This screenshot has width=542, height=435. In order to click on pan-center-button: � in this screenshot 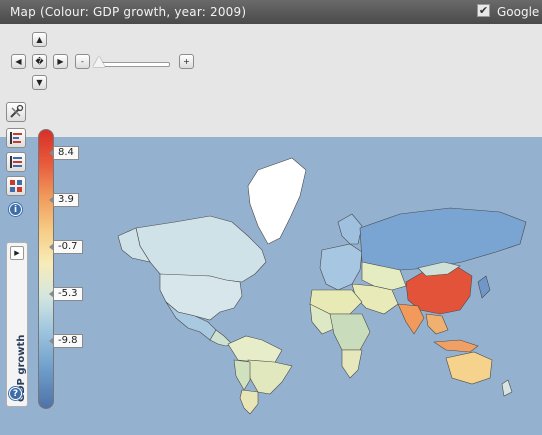, I will do `click(39, 61)`.